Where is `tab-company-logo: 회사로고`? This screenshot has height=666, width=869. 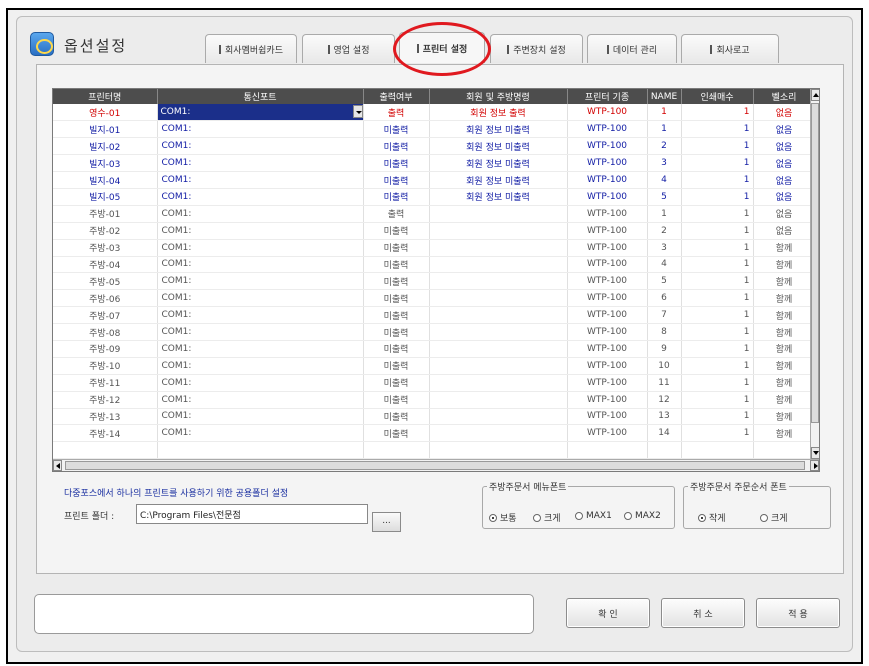
tab-company-logo: 회사로고 is located at coordinates (730, 48).